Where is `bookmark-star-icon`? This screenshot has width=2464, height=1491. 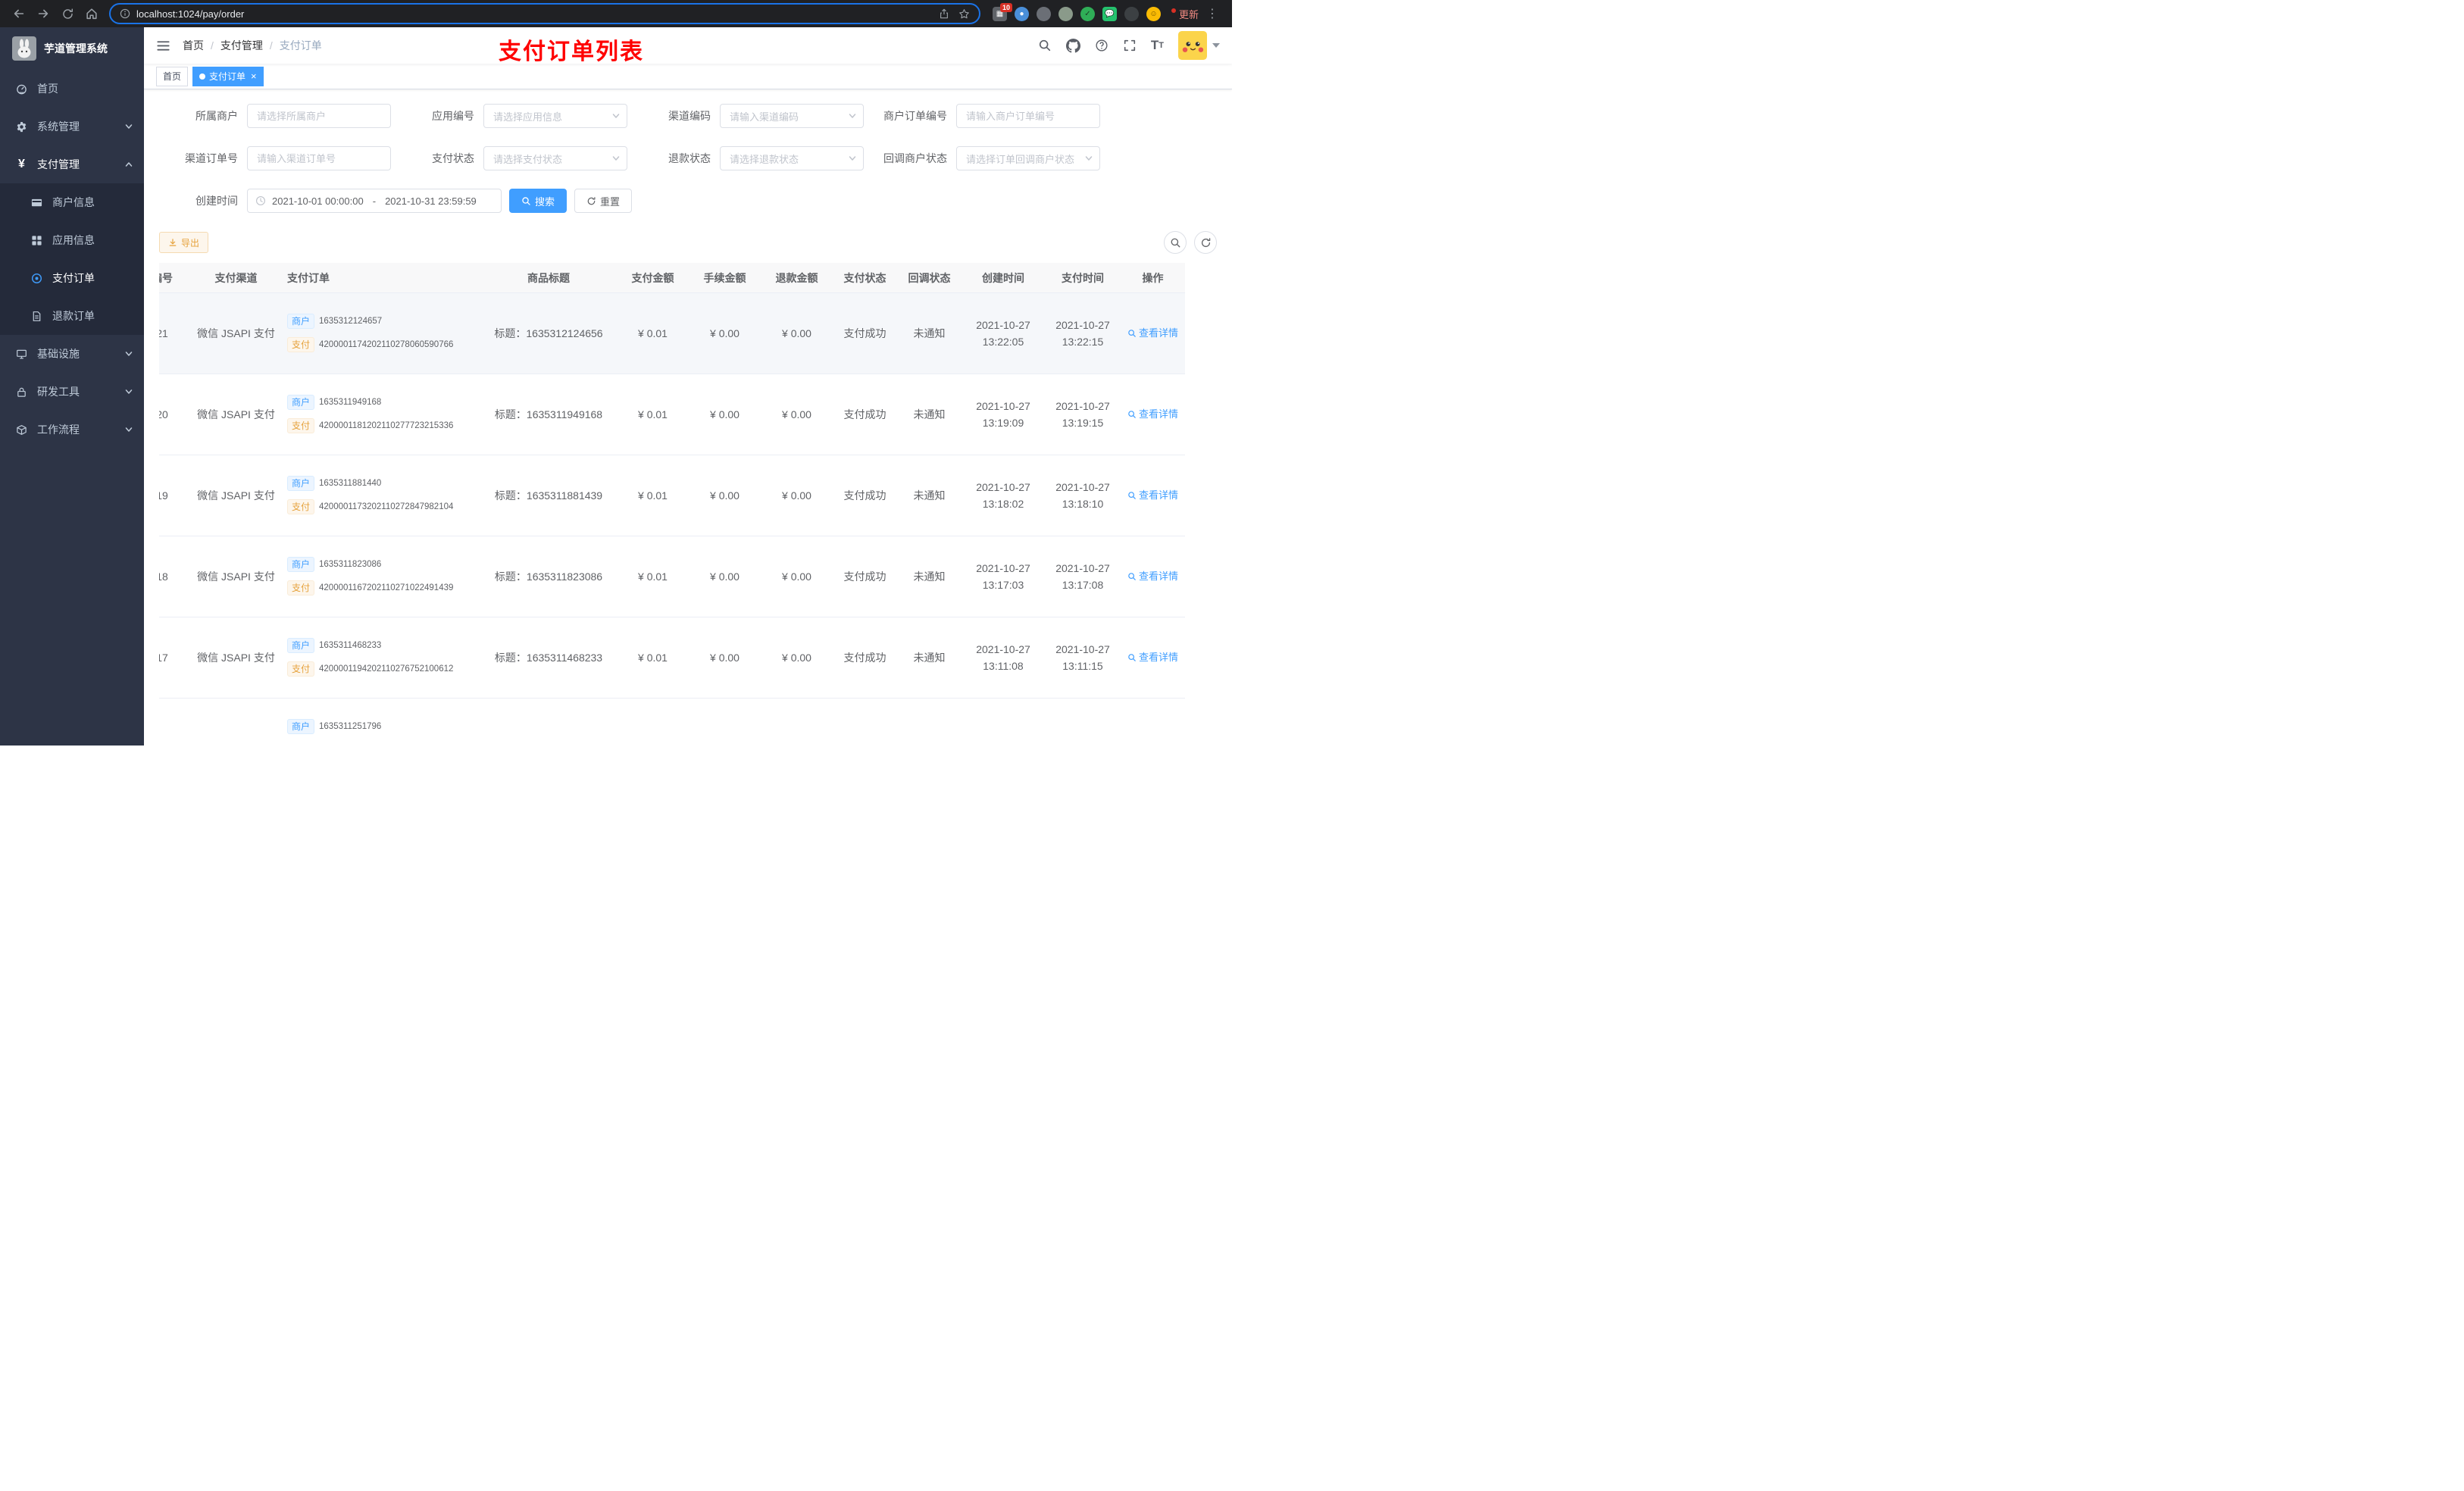
bookmark-star-icon is located at coordinates (964, 14).